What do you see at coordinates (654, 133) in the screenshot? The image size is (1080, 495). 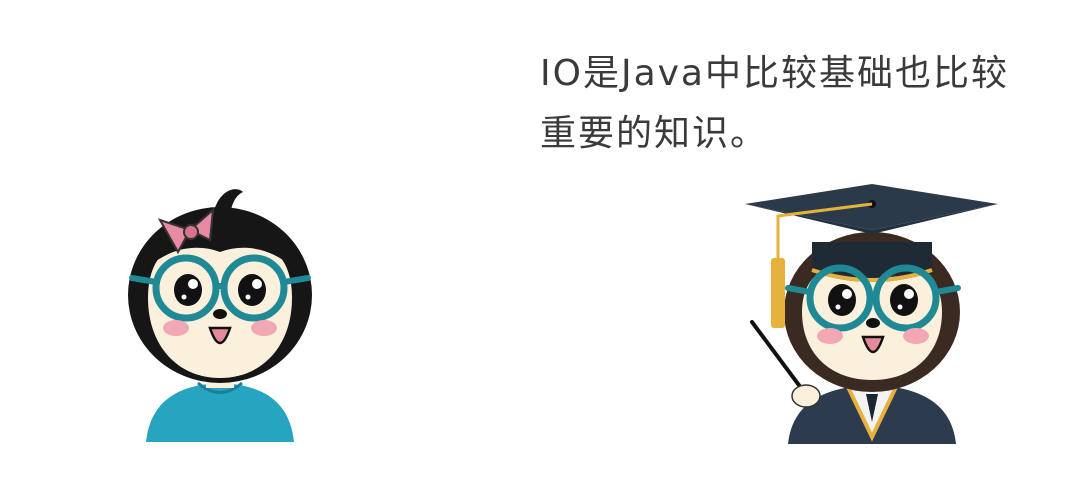 I see `speech-line-2: 重要的知识。` at bounding box center [654, 133].